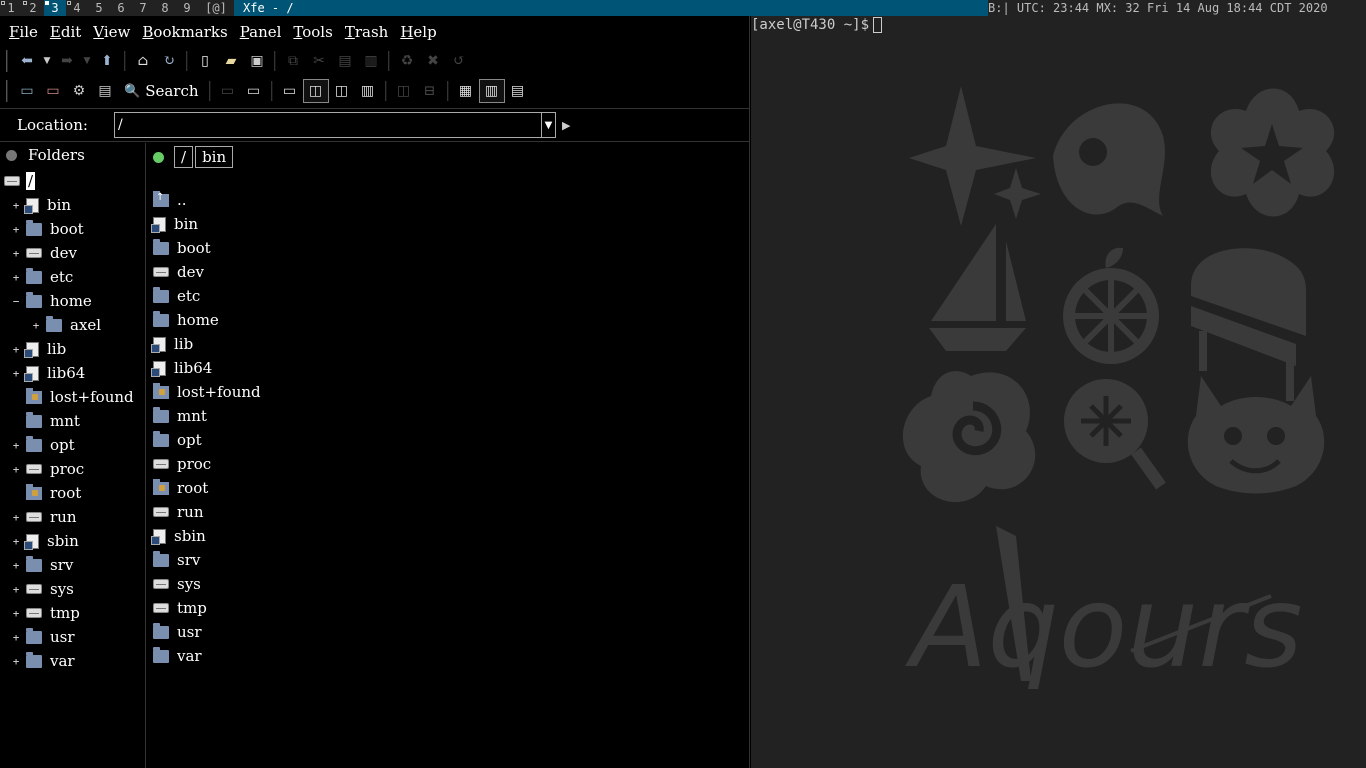 The image size is (1366, 768). I want to click on tree-item-tmp: + tmp, so click(45, 613).